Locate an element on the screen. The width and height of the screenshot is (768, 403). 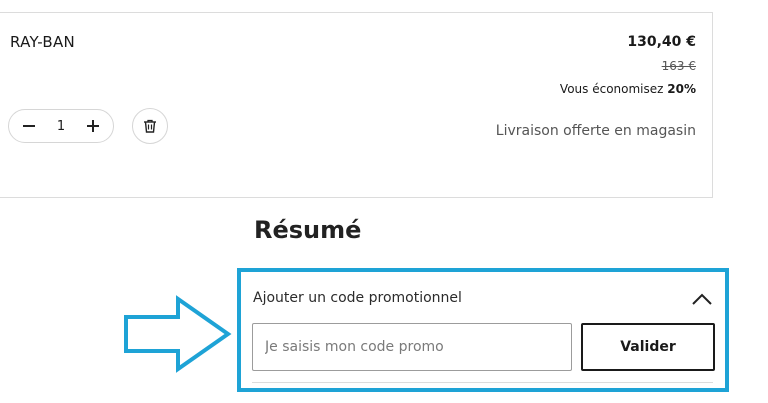
product-brand: RAY-BAN is located at coordinates (43, 42).